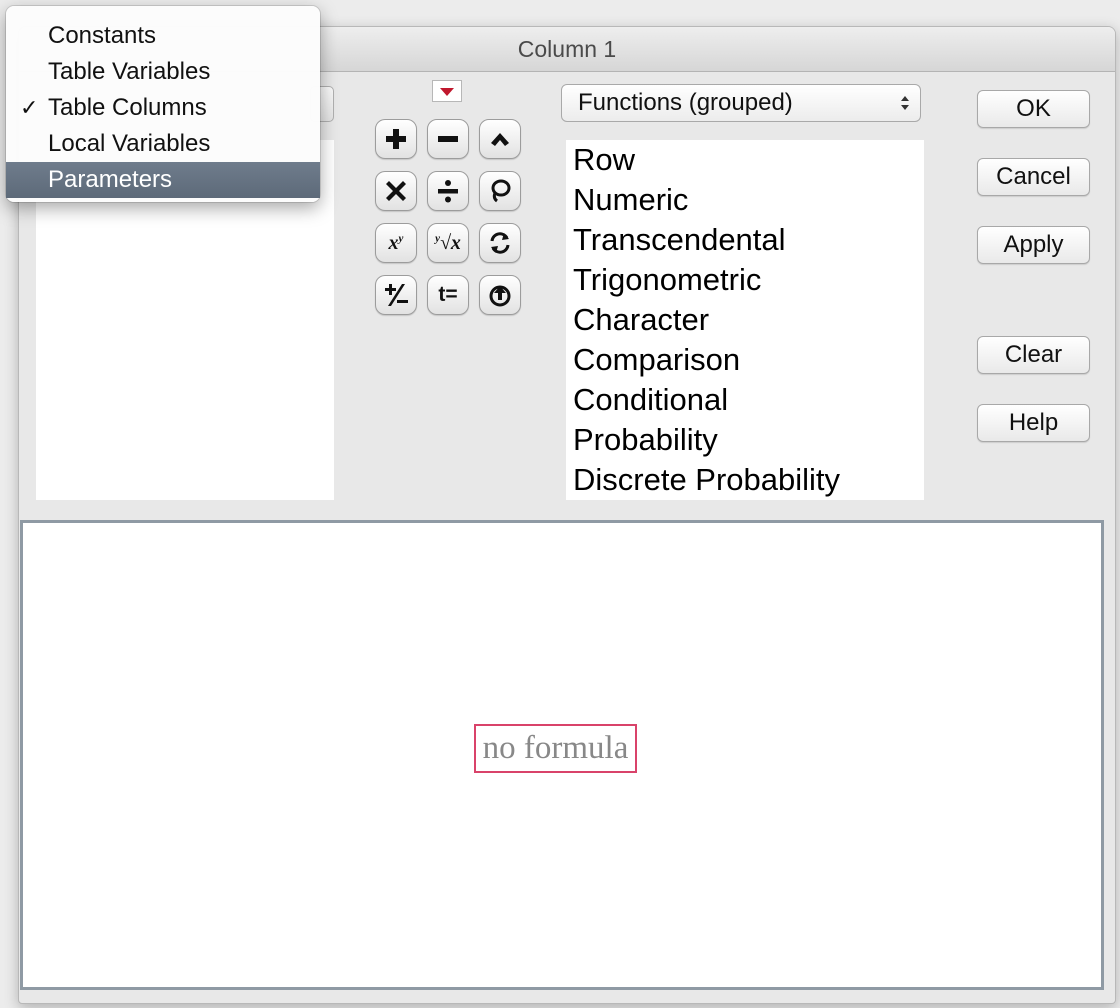  Describe the element at coordinates (1033, 355) in the screenshot. I see `clear-button: Clear` at that location.